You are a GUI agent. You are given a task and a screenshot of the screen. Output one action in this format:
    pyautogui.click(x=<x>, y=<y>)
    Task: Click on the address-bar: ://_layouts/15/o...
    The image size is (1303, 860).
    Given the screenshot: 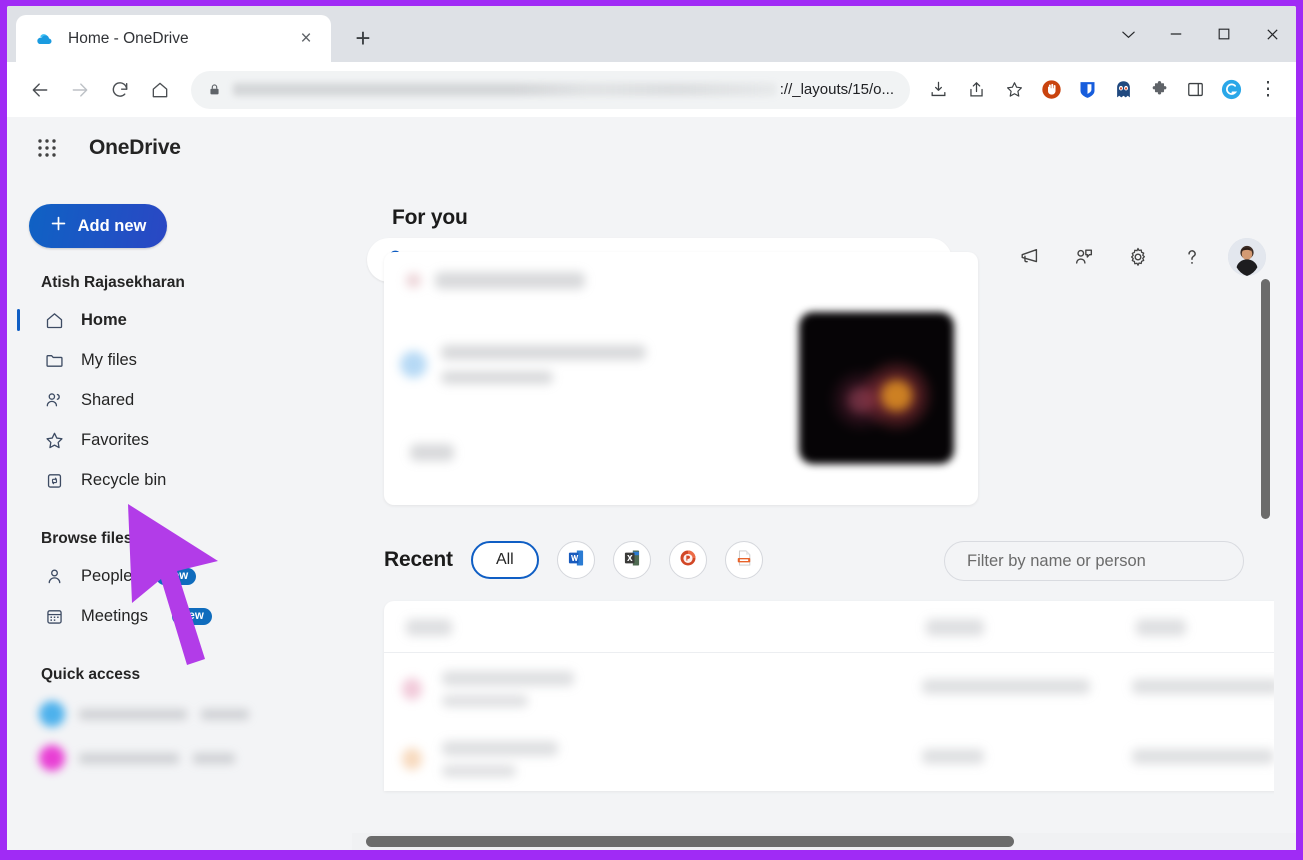 What is the action you would take?
    pyautogui.click(x=550, y=89)
    